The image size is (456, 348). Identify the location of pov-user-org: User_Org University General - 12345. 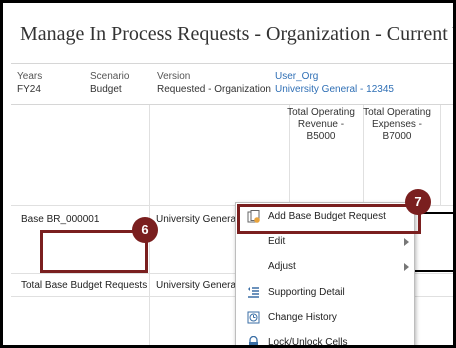
(334, 83).